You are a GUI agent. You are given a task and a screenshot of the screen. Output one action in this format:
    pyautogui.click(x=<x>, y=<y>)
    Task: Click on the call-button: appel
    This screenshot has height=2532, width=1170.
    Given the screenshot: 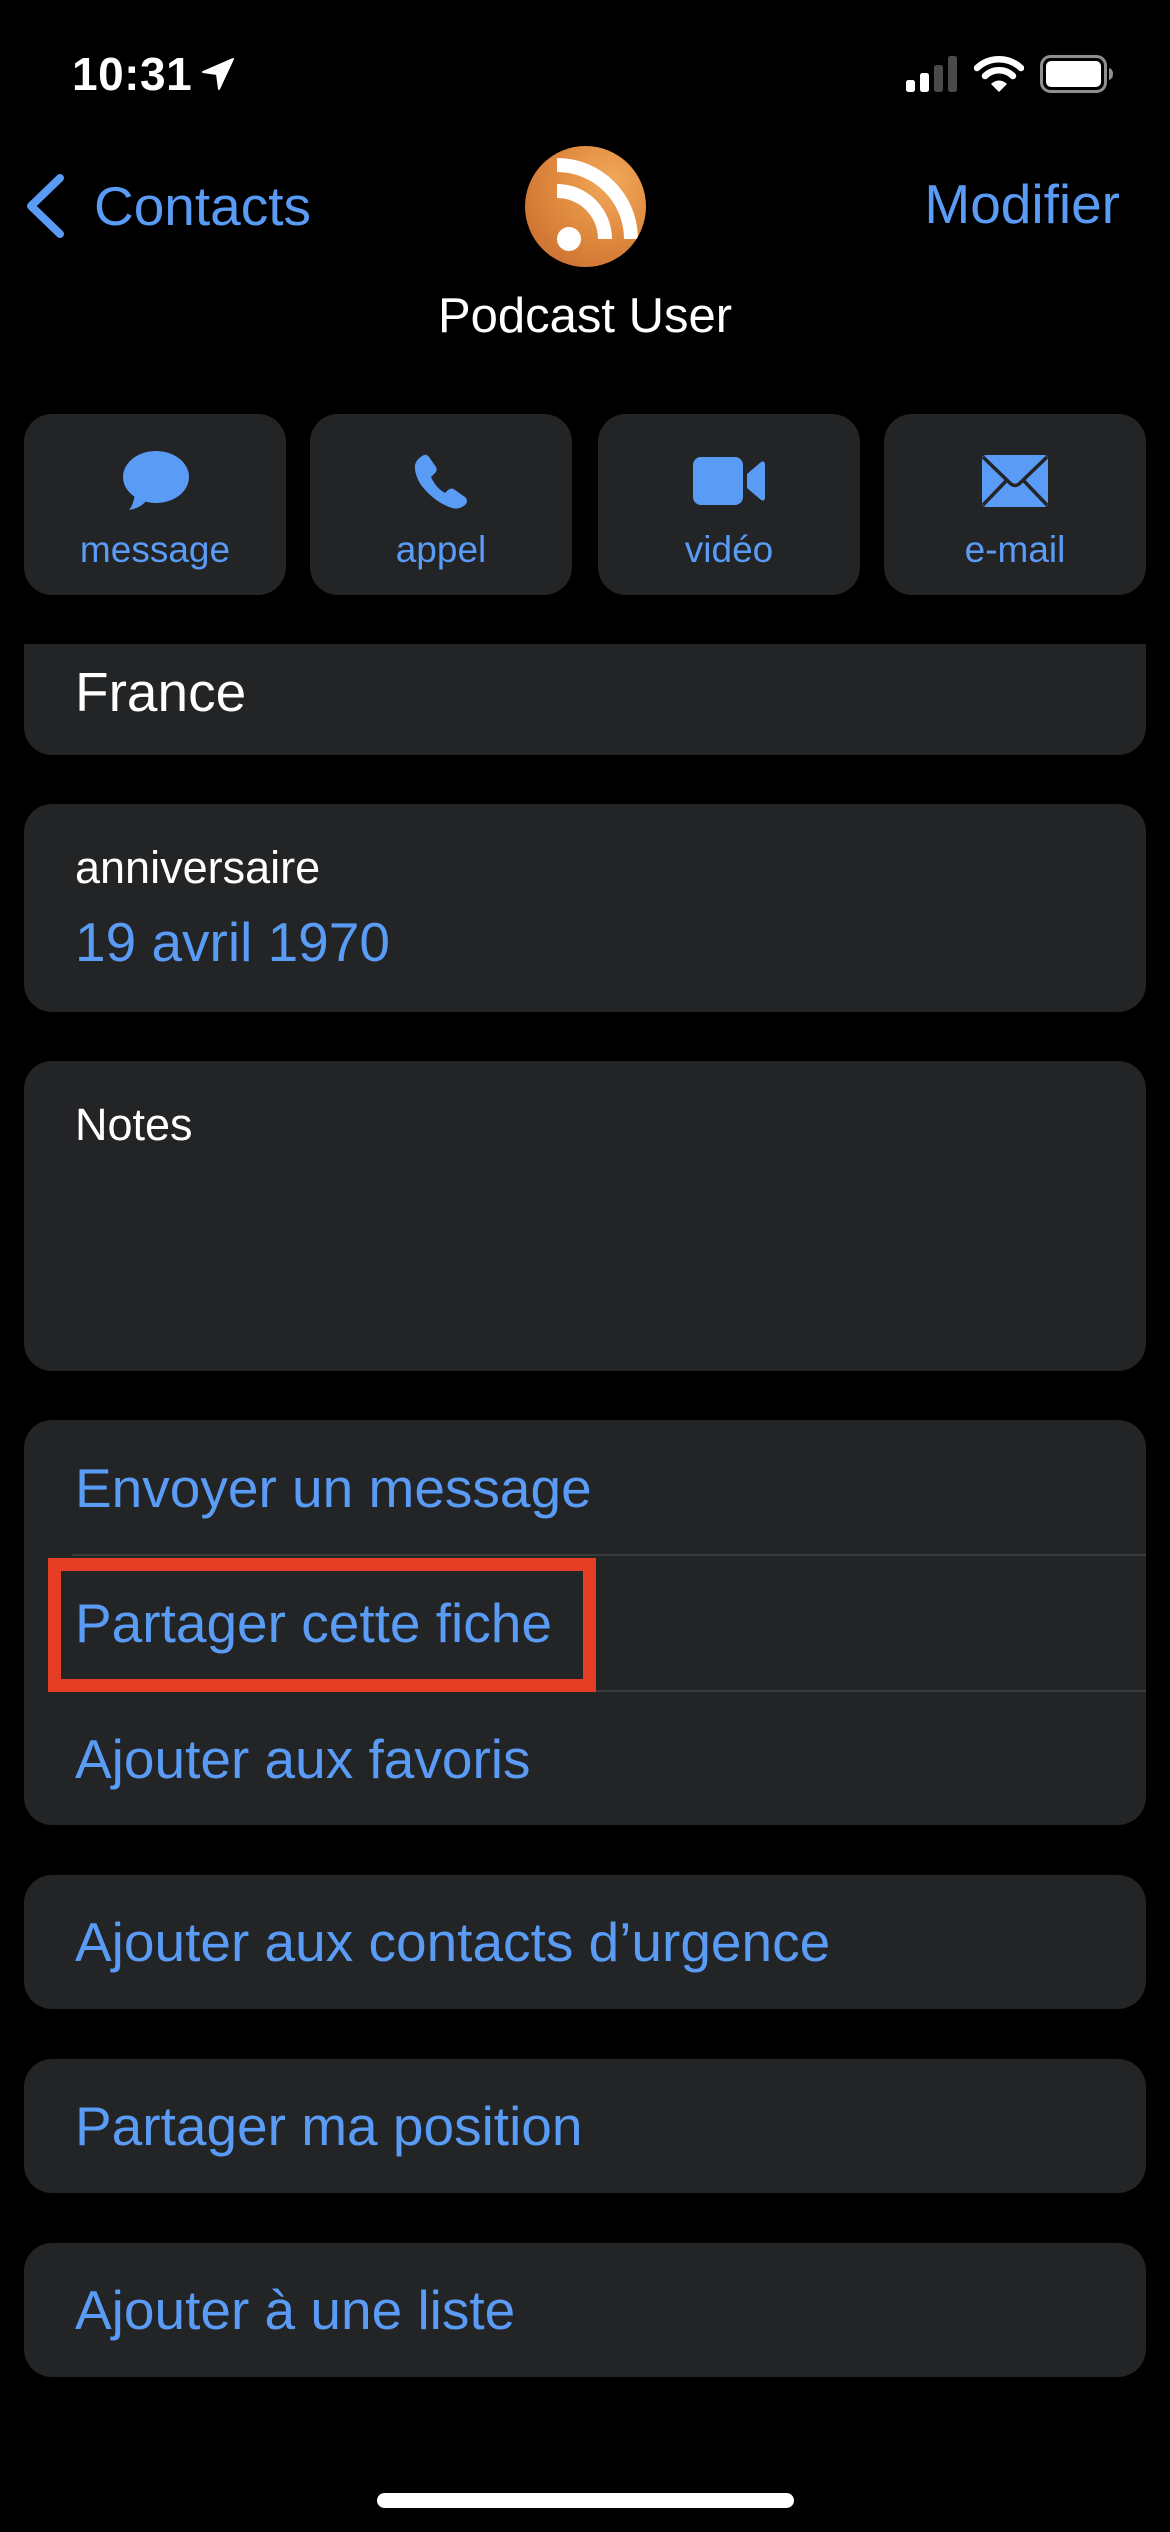 What is the action you would take?
    pyautogui.click(x=441, y=504)
    